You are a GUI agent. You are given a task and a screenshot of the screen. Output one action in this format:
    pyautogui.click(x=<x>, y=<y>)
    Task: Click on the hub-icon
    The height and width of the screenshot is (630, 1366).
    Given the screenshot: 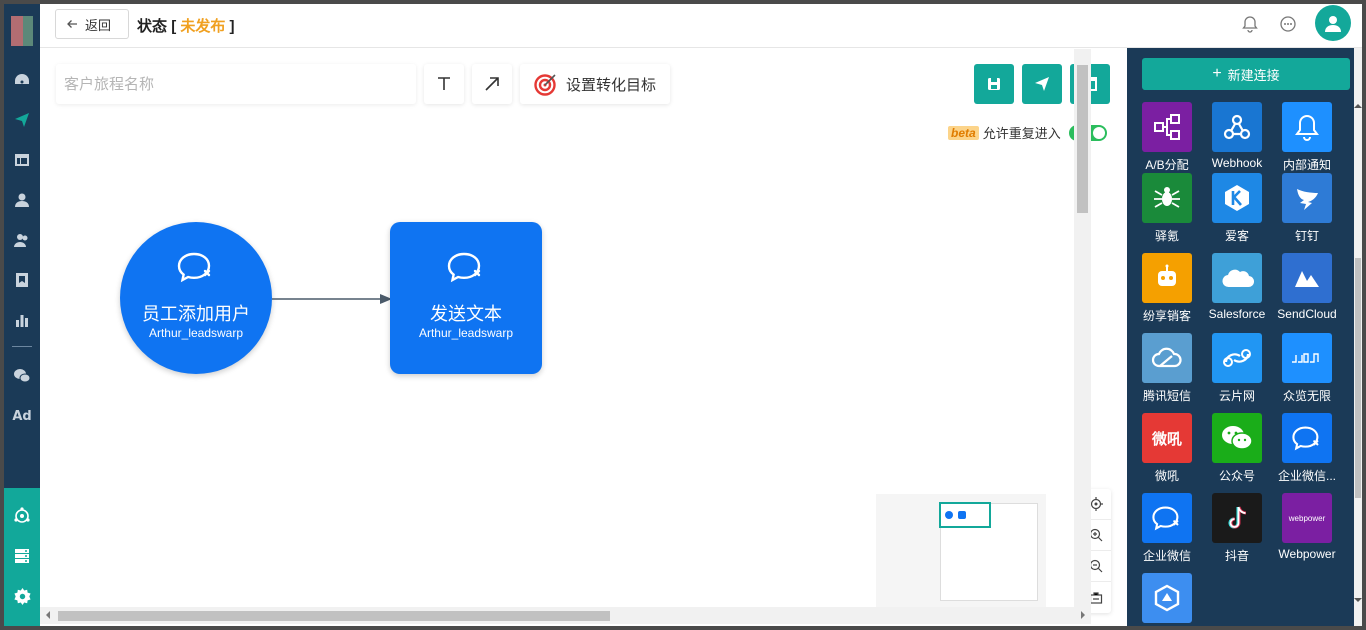 What is the action you would take?
    pyautogui.click(x=22, y=516)
    